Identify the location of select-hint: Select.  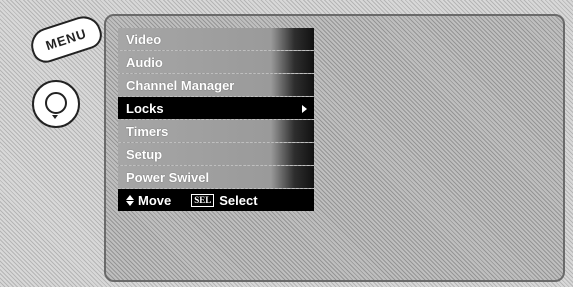
(238, 200).